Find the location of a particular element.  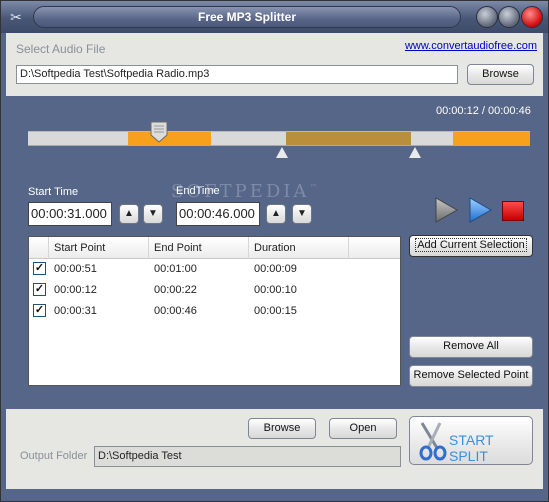

minimize-button is located at coordinates (487, 17).